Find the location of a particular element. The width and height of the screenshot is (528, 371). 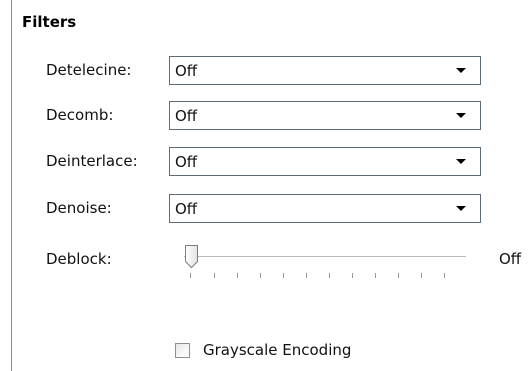

decomb-dropdown: Off is located at coordinates (325, 115).